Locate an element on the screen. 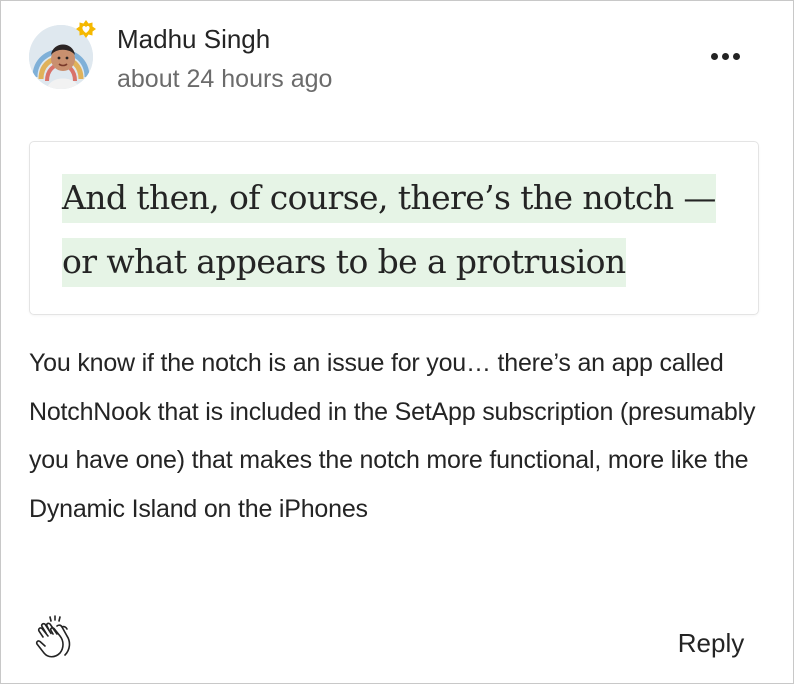  member-star-badge-icon is located at coordinates (86, 30).